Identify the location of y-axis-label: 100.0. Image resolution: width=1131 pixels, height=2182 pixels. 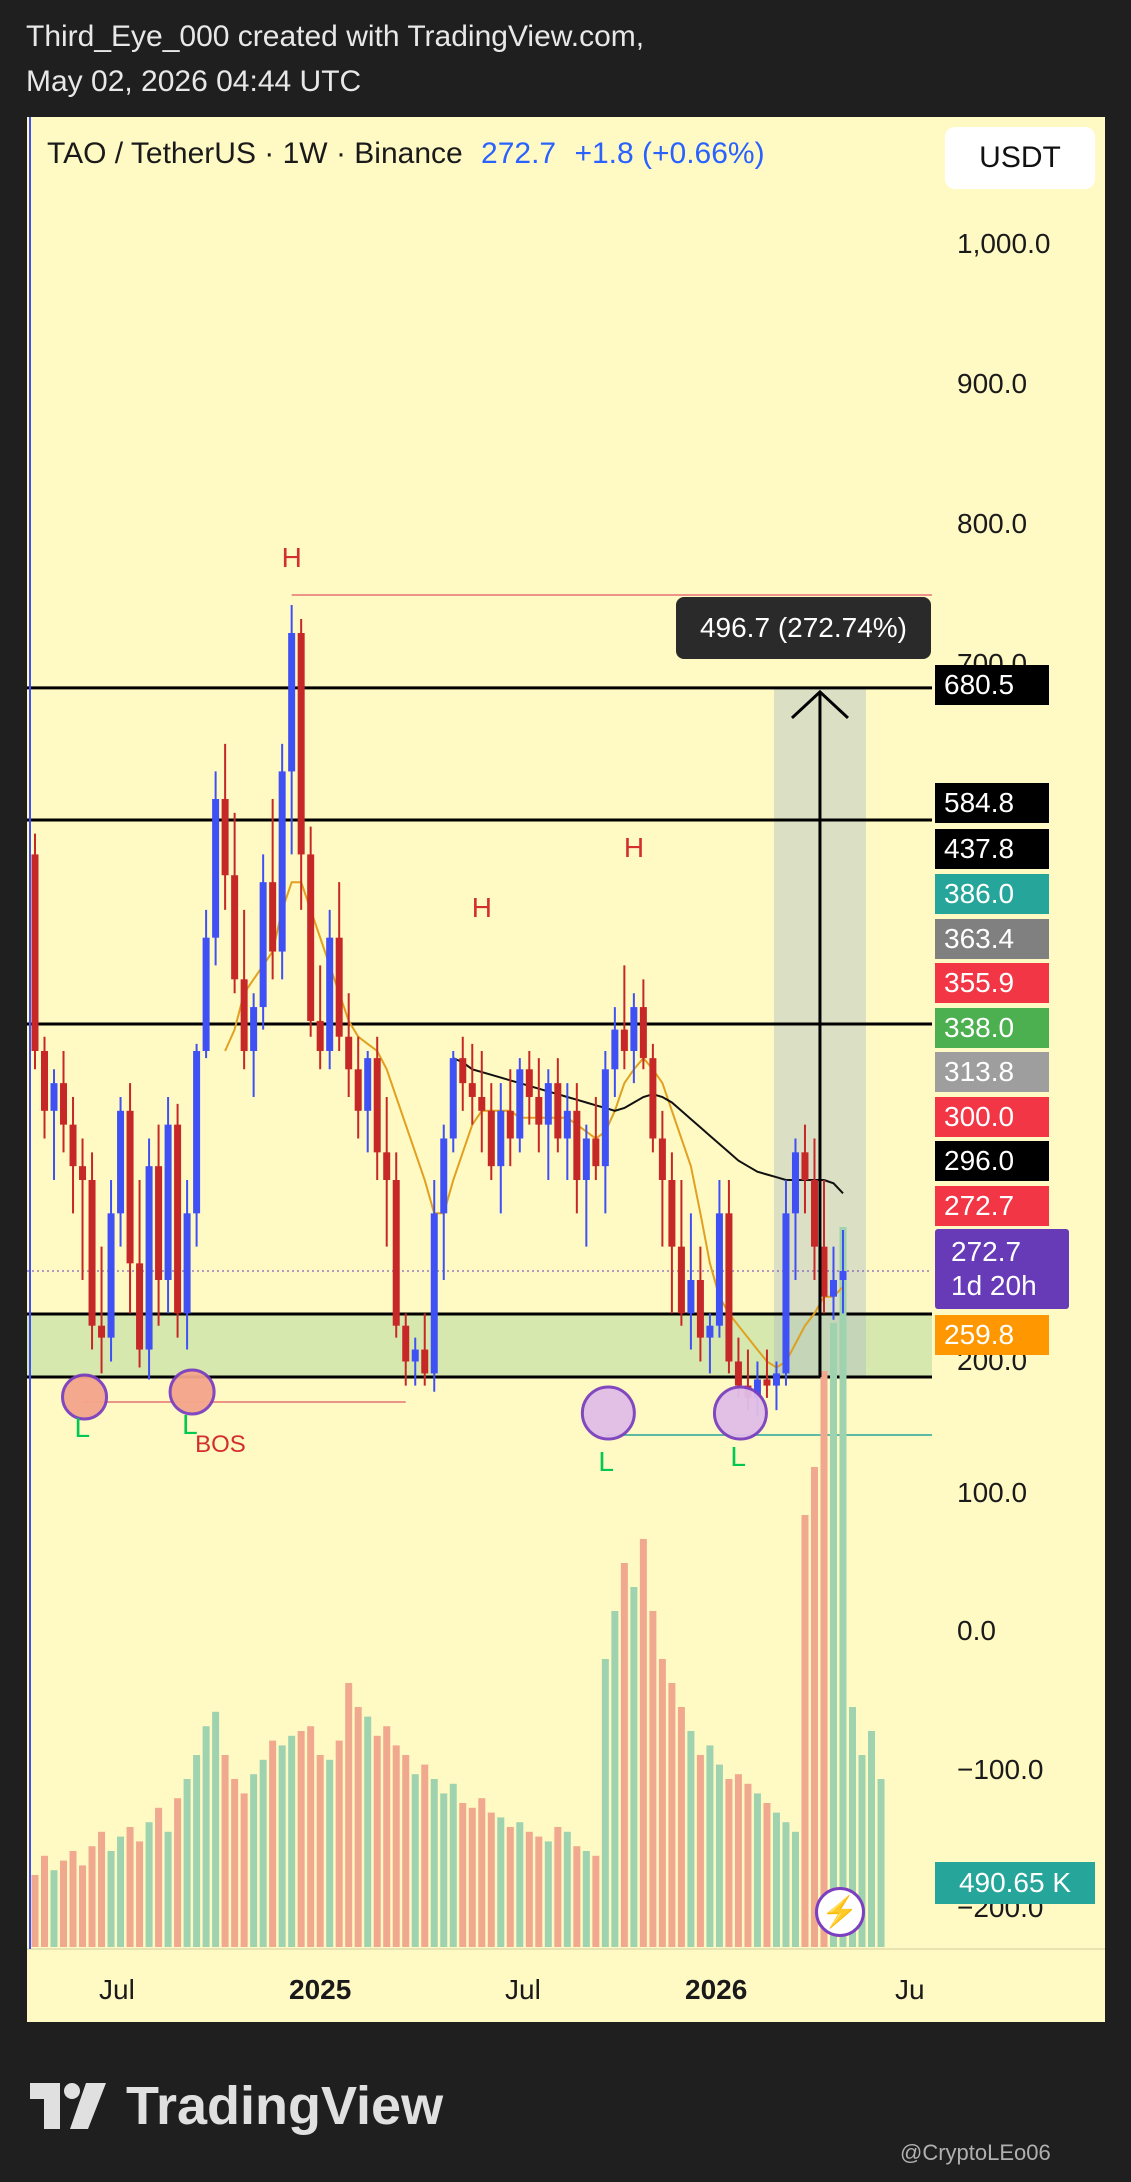
(992, 1492).